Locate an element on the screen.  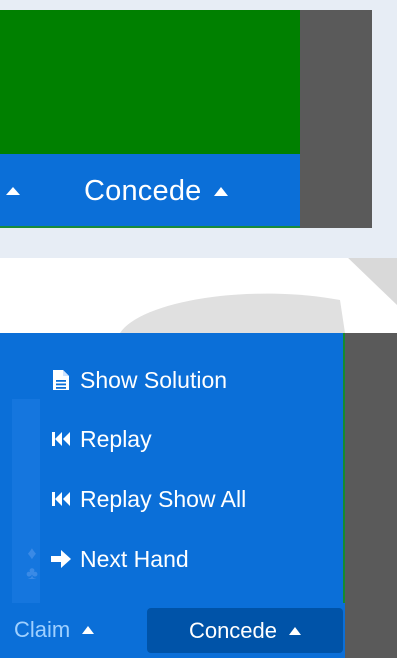
bottom-action-bar: Claim Concede is located at coordinates (172, 630).